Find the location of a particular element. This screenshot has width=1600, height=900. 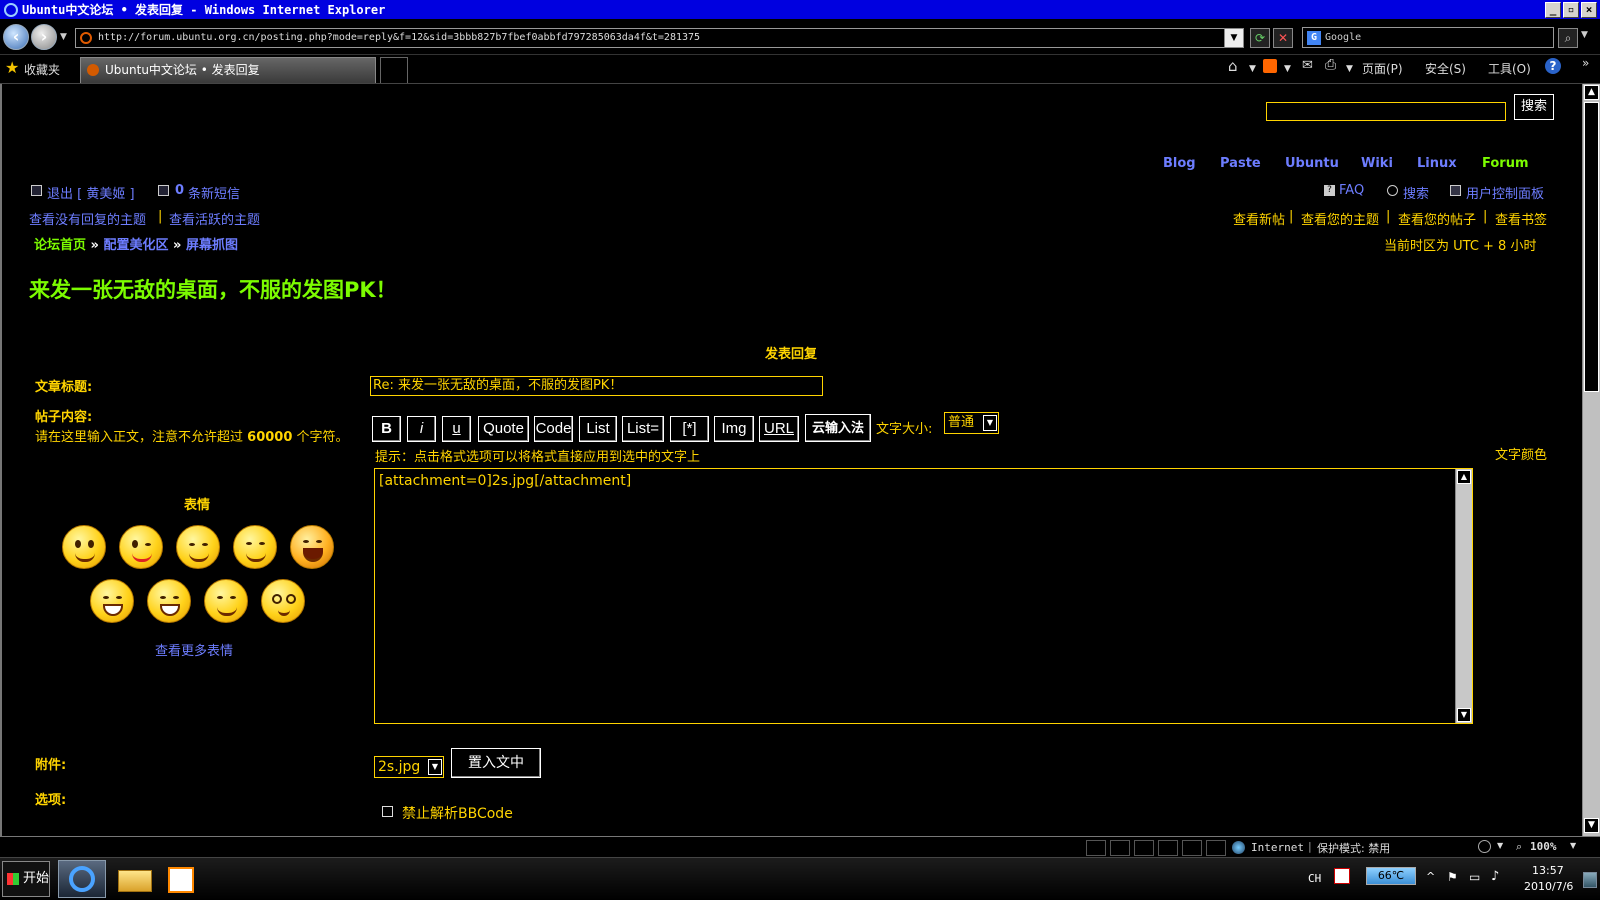

active-topics-link: 查看活跃的主题 is located at coordinates (214, 218).